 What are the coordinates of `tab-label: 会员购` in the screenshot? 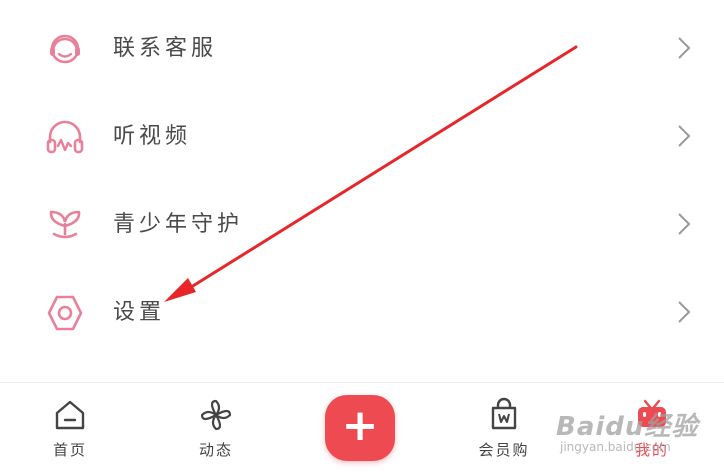 It's located at (504, 450).